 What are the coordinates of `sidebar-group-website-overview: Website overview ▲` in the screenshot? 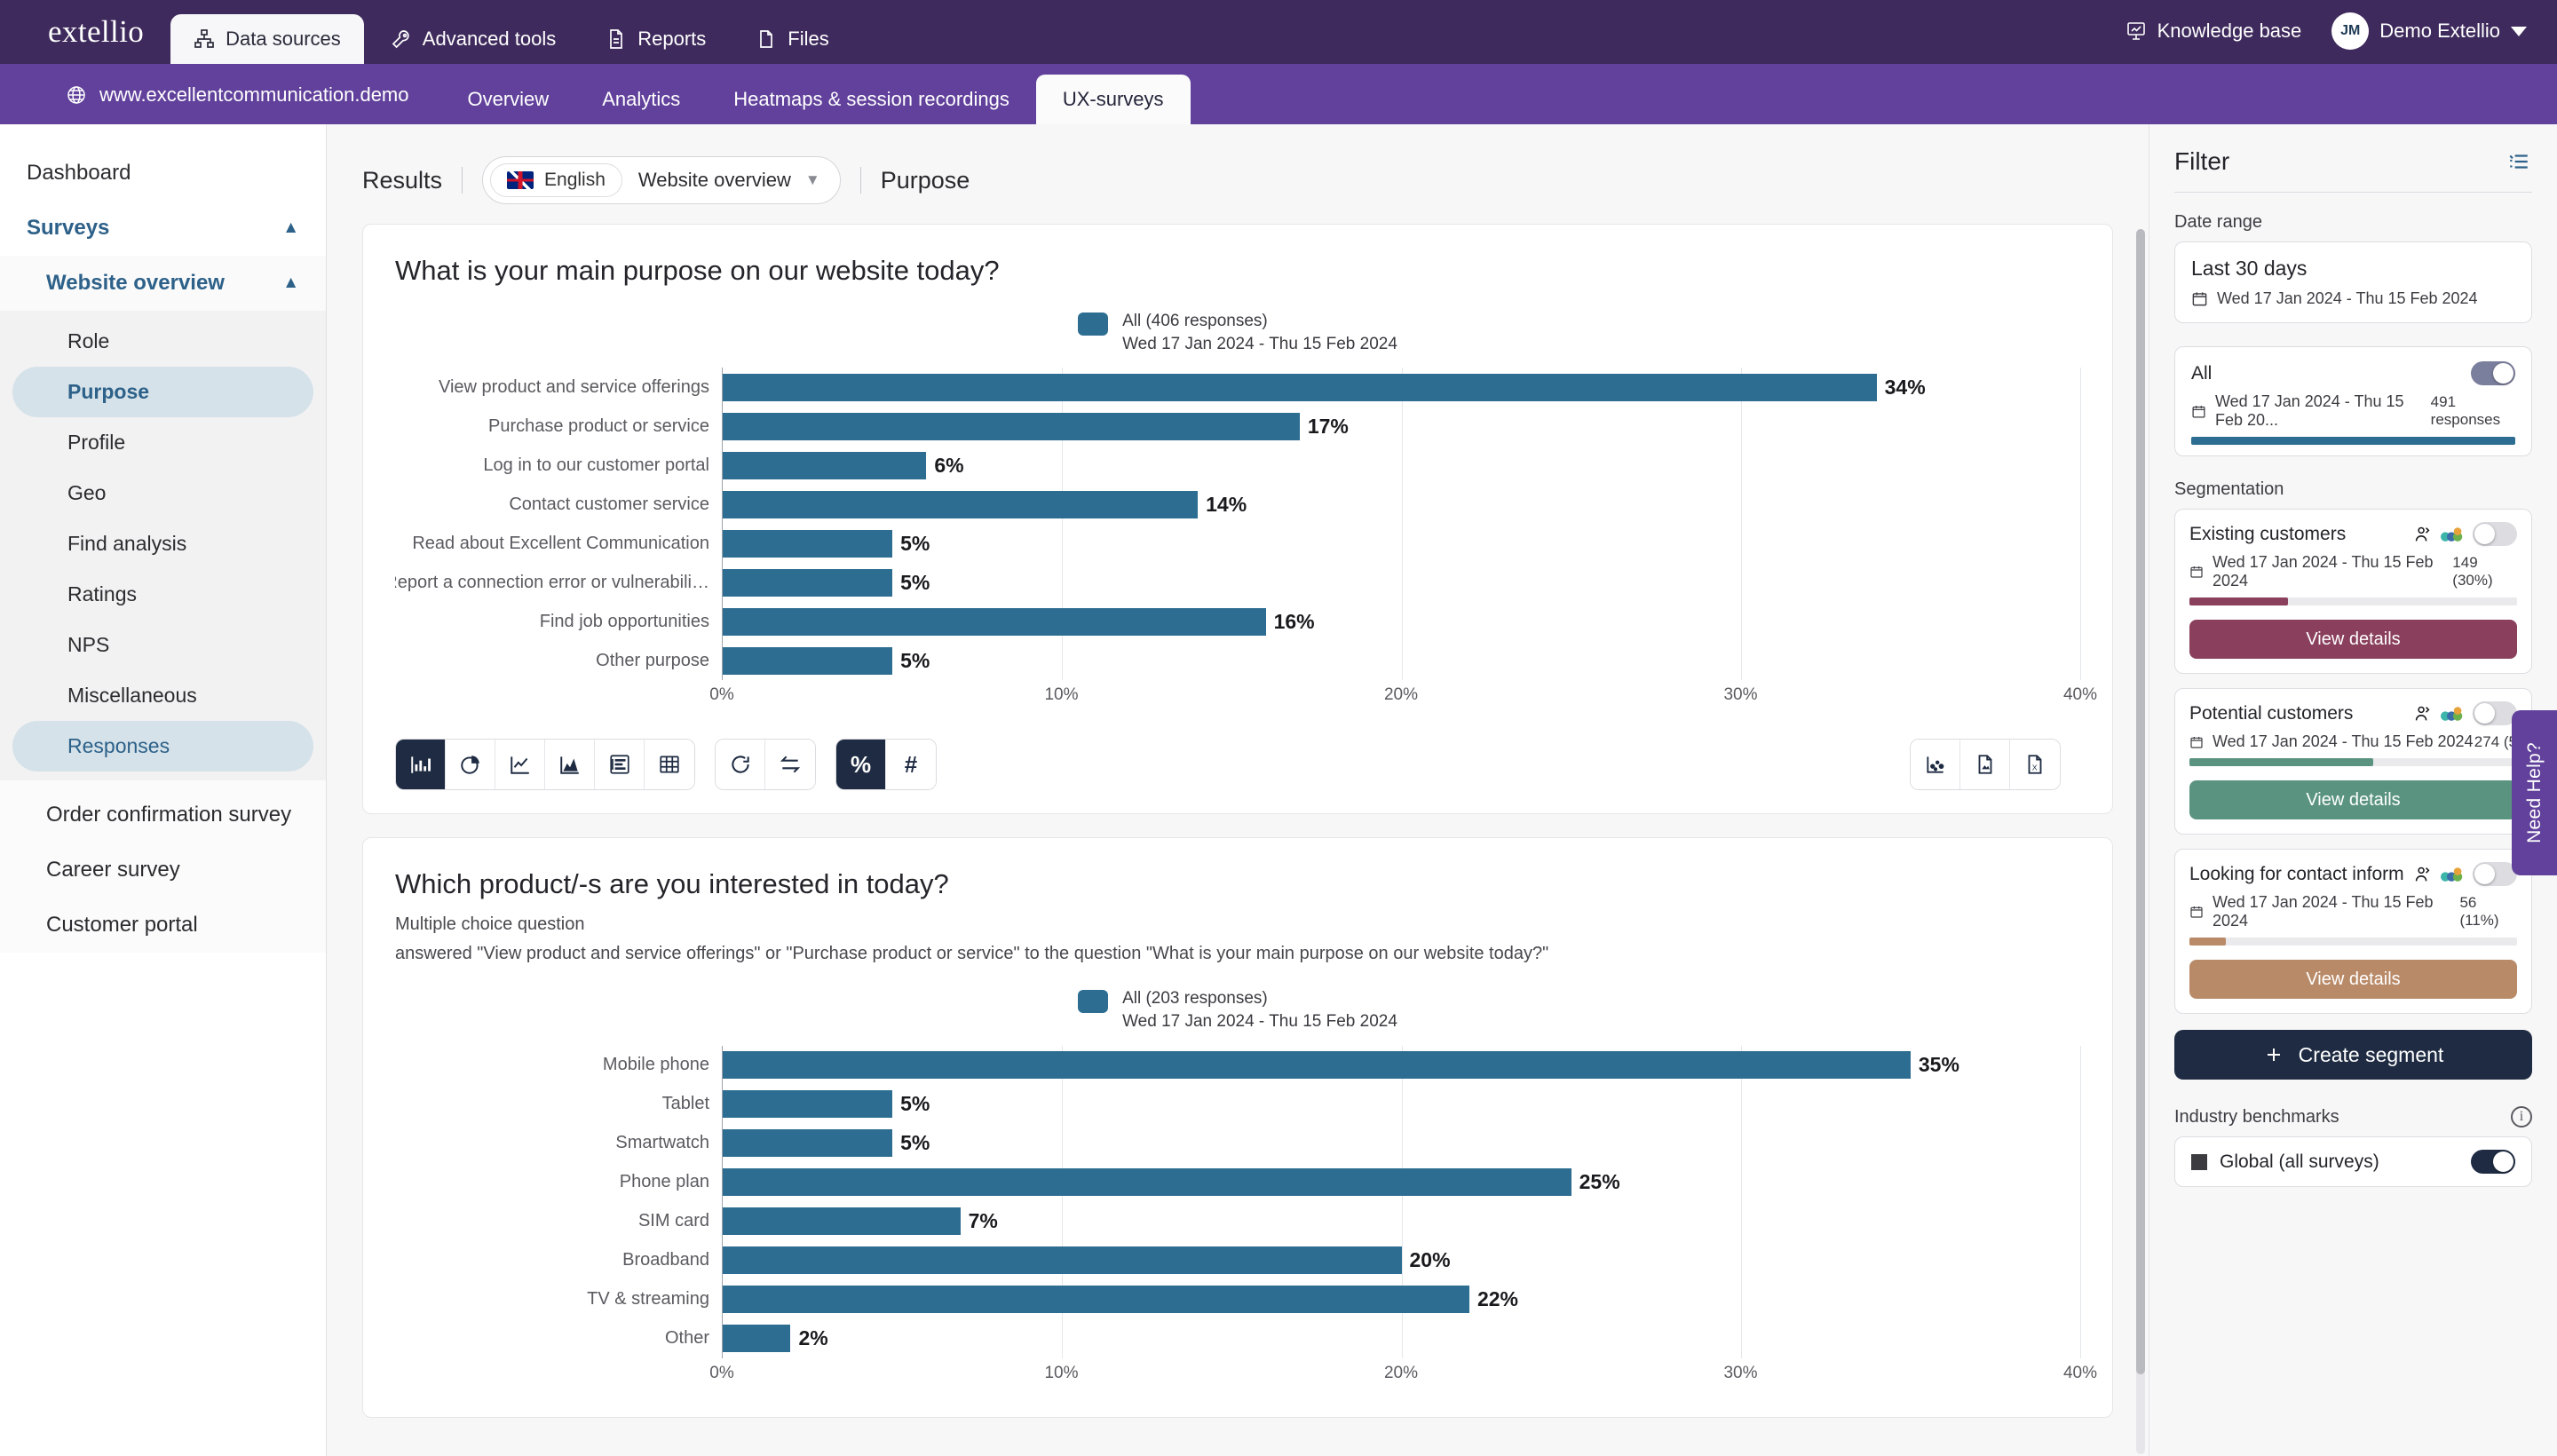 It's located at (163, 283).